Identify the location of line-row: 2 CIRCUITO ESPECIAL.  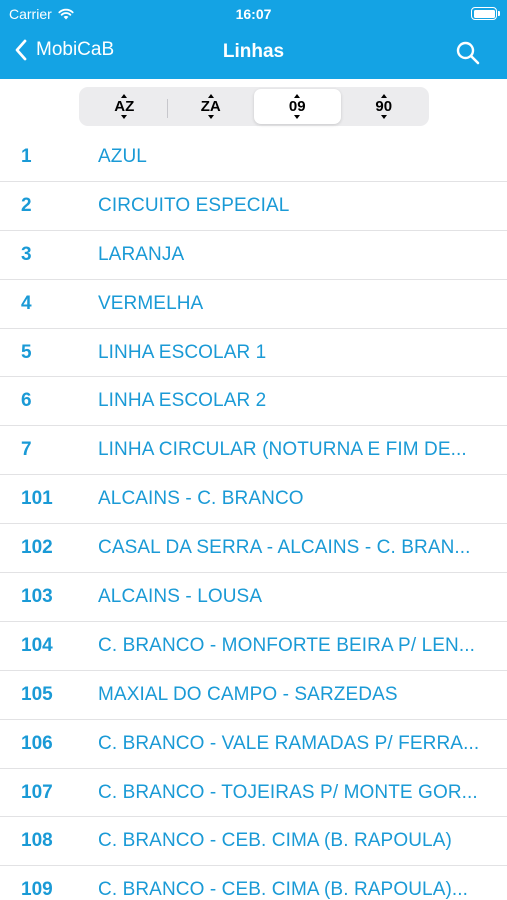
(253, 206).